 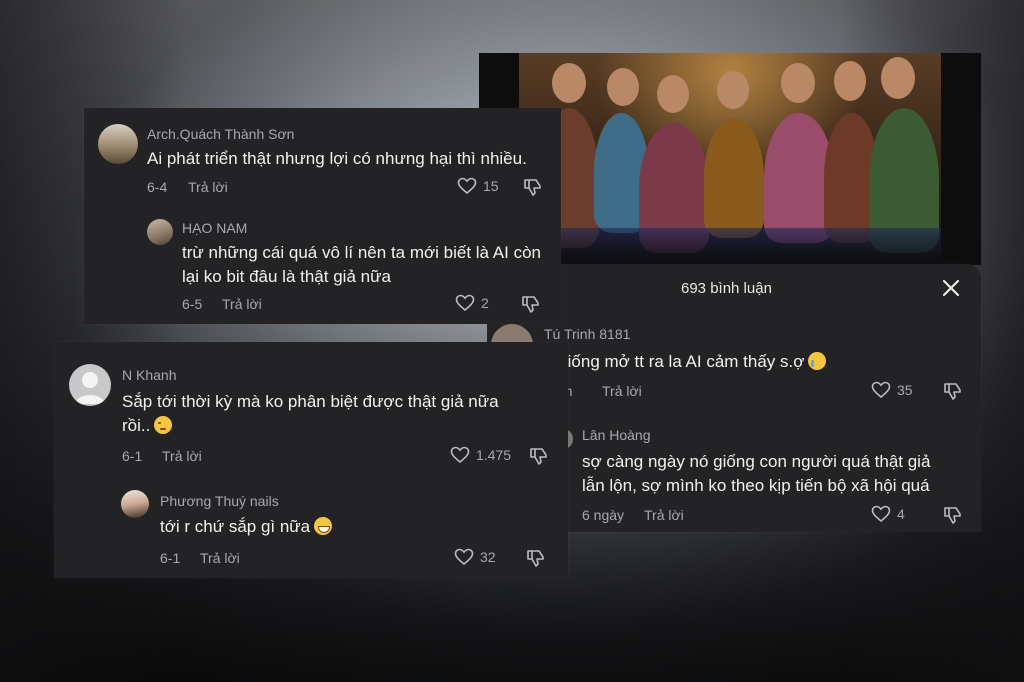 What do you see at coordinates (491, 186) in the screenshot?
I see `like-count: 15` at bounding box center [491, 186].